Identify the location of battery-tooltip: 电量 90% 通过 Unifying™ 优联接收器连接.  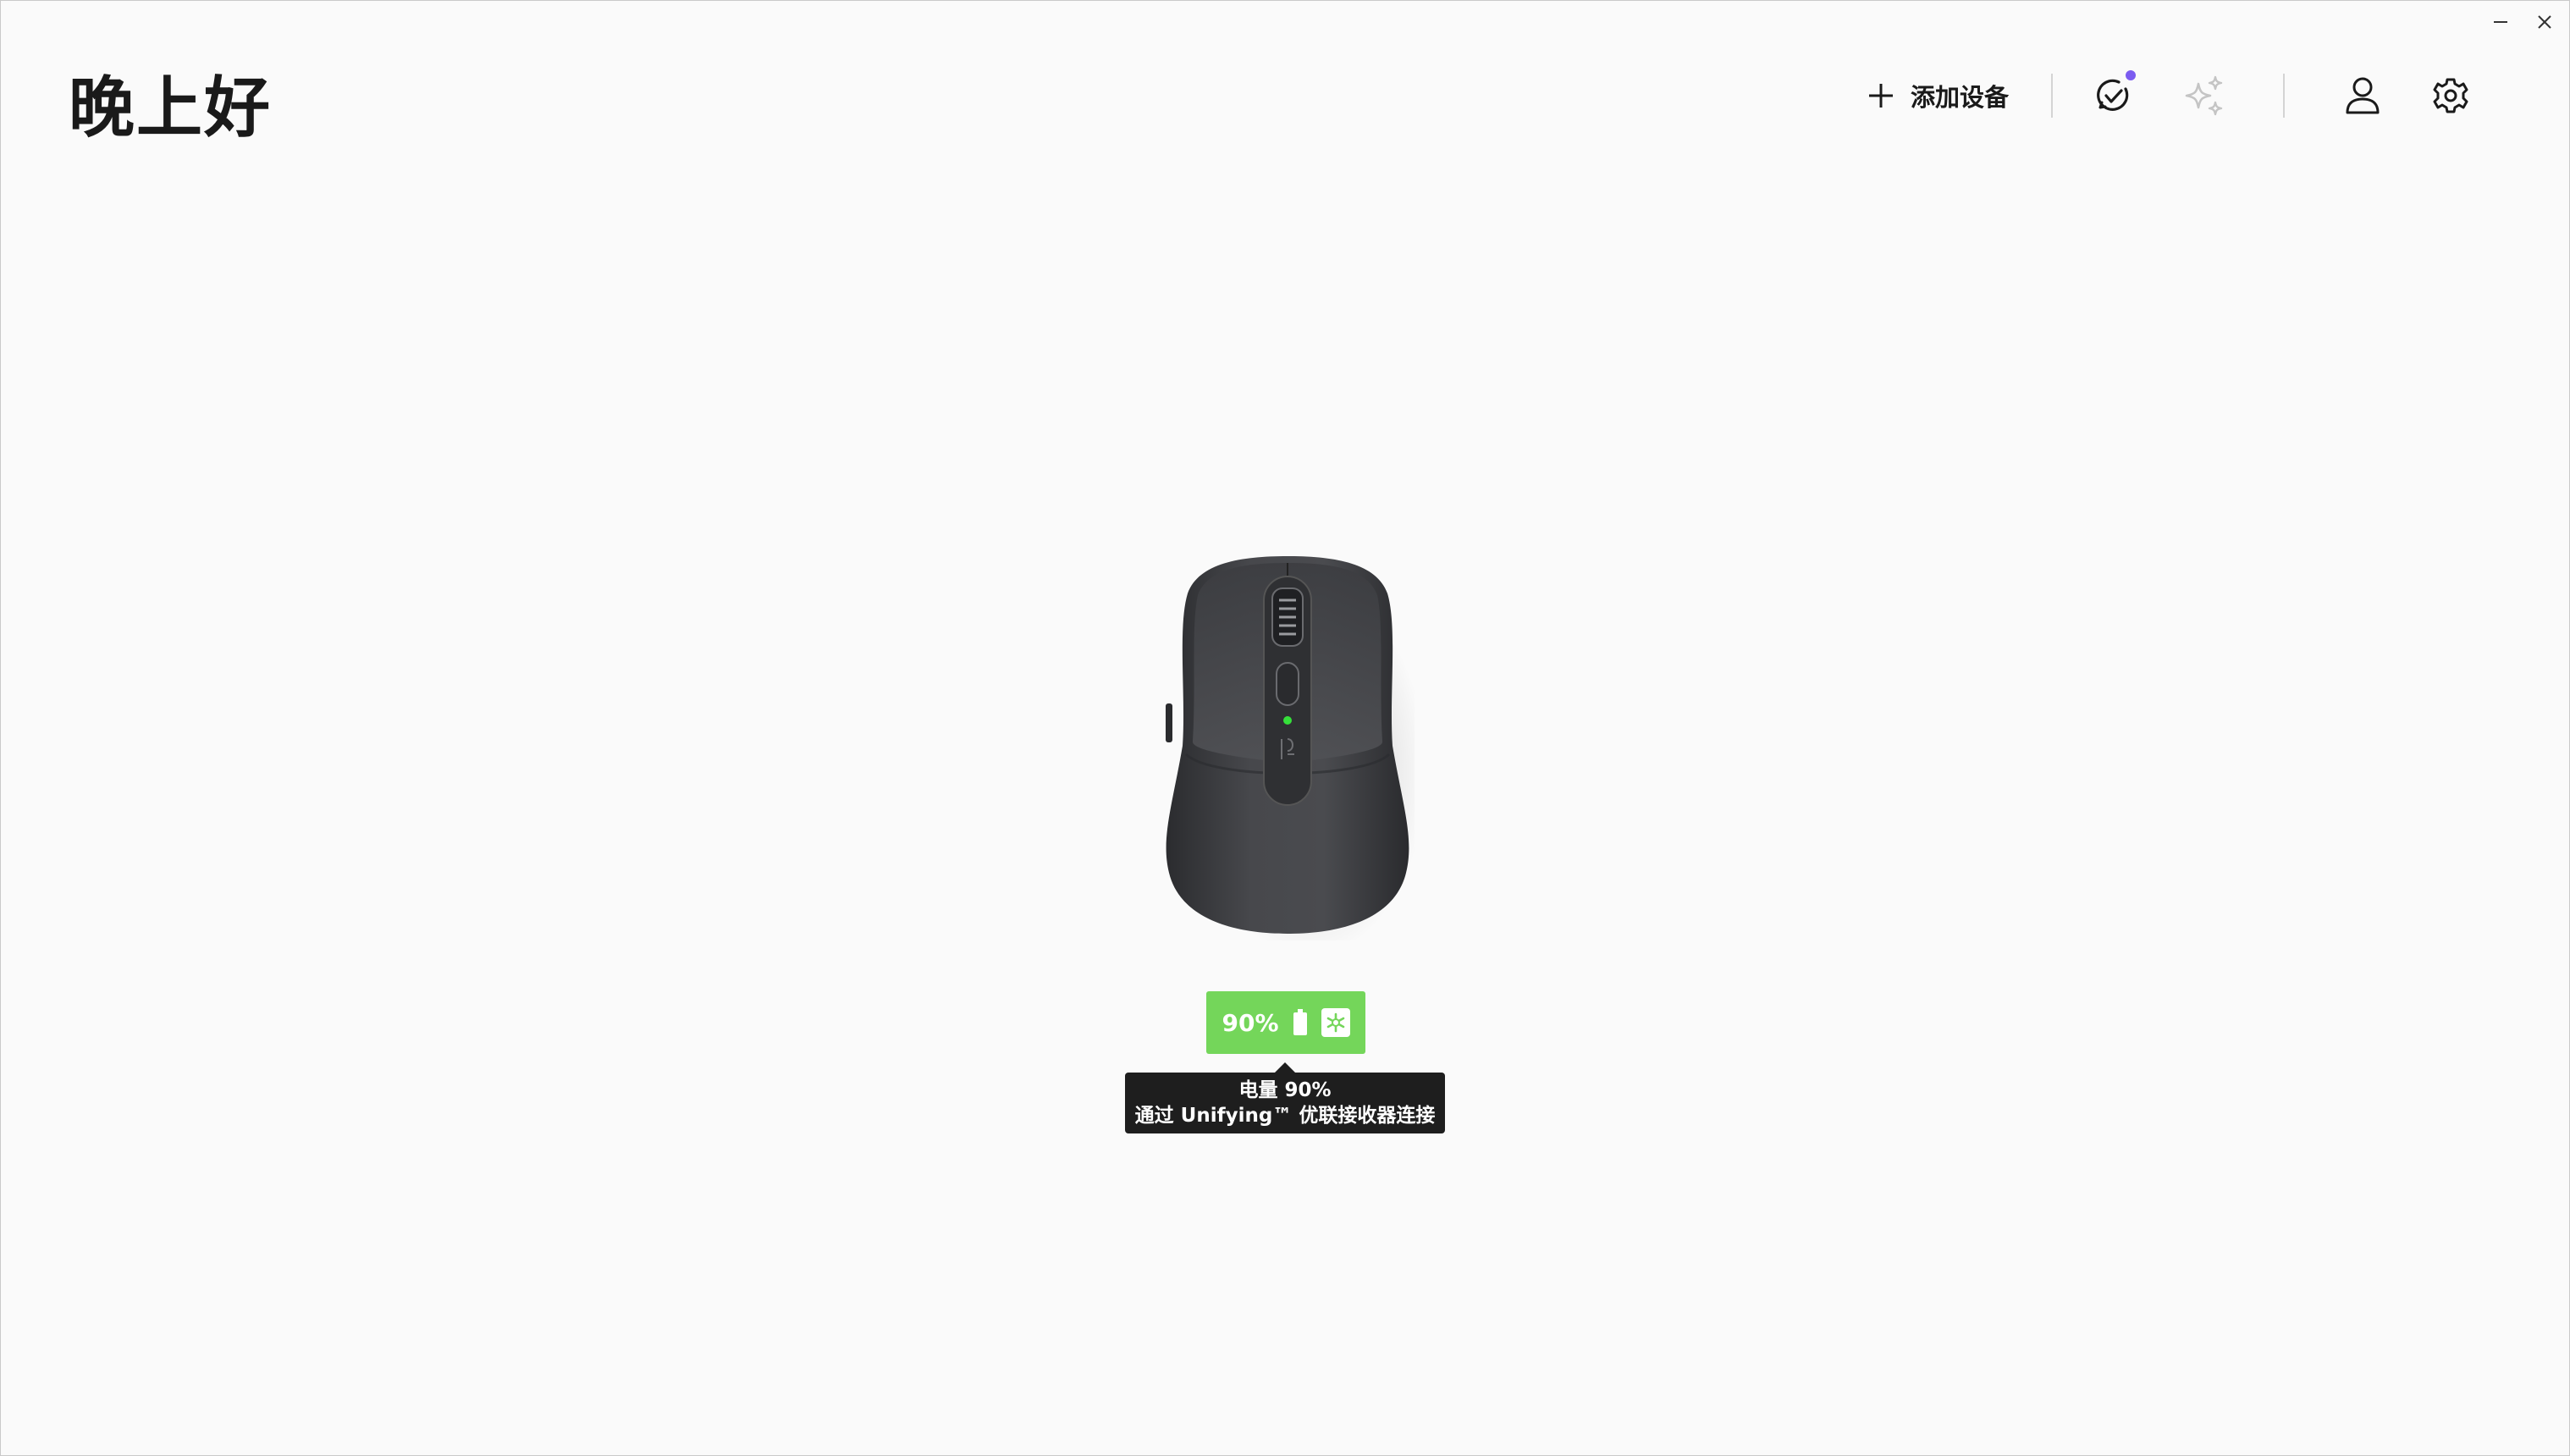
(1285, 1097).